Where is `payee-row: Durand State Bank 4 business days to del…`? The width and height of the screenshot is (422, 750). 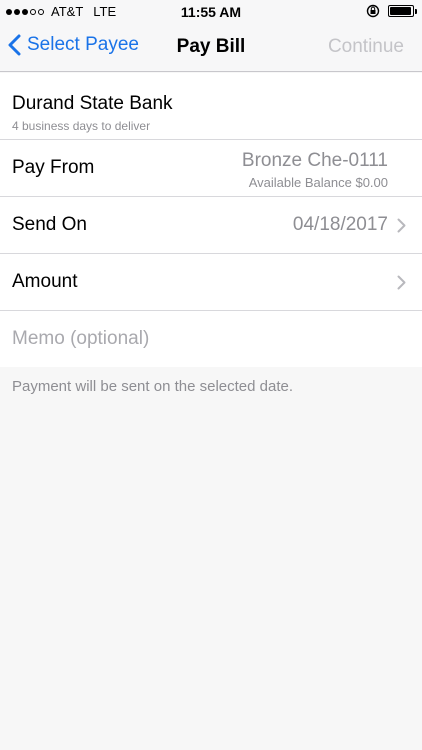 payee-row: Durand State Bank 4 business days to del… is located at coordinates (211, 106).